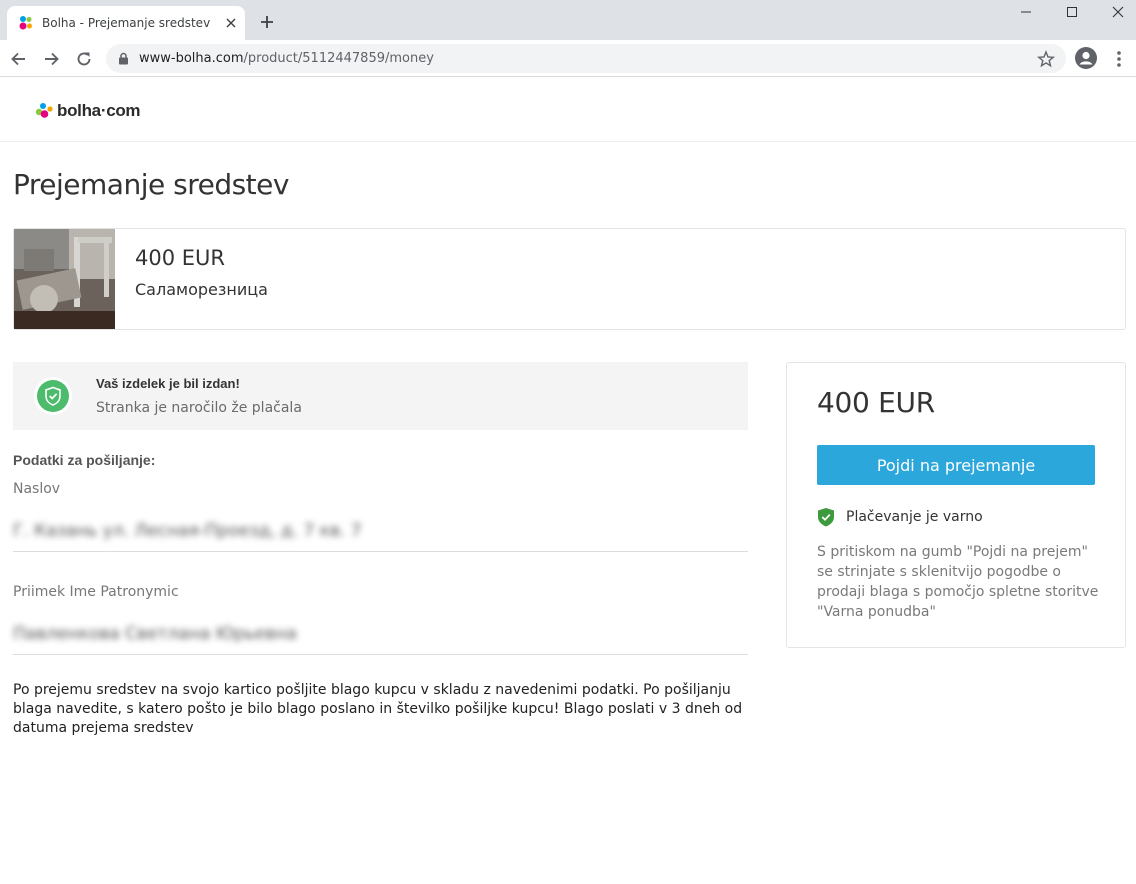  Describe the element at coordinates (586, 58) in the screenshot. I see `address-bar: www-bolha.com/product/5112447859/money` at that location.